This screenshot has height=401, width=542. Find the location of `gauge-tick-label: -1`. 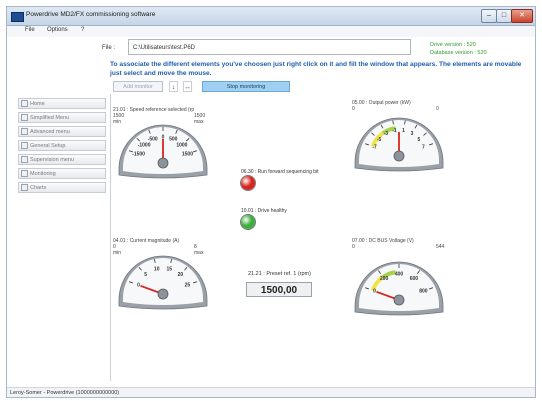

gauge-tick-label: -1 is located at coordinates (394, 131).